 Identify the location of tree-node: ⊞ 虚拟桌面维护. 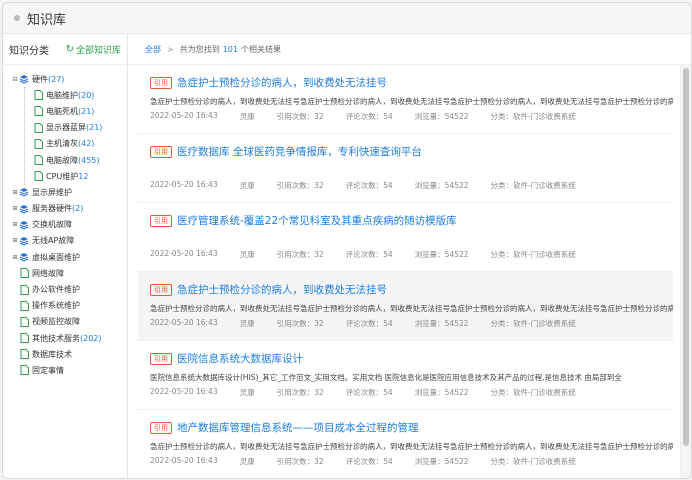
(65, 257).